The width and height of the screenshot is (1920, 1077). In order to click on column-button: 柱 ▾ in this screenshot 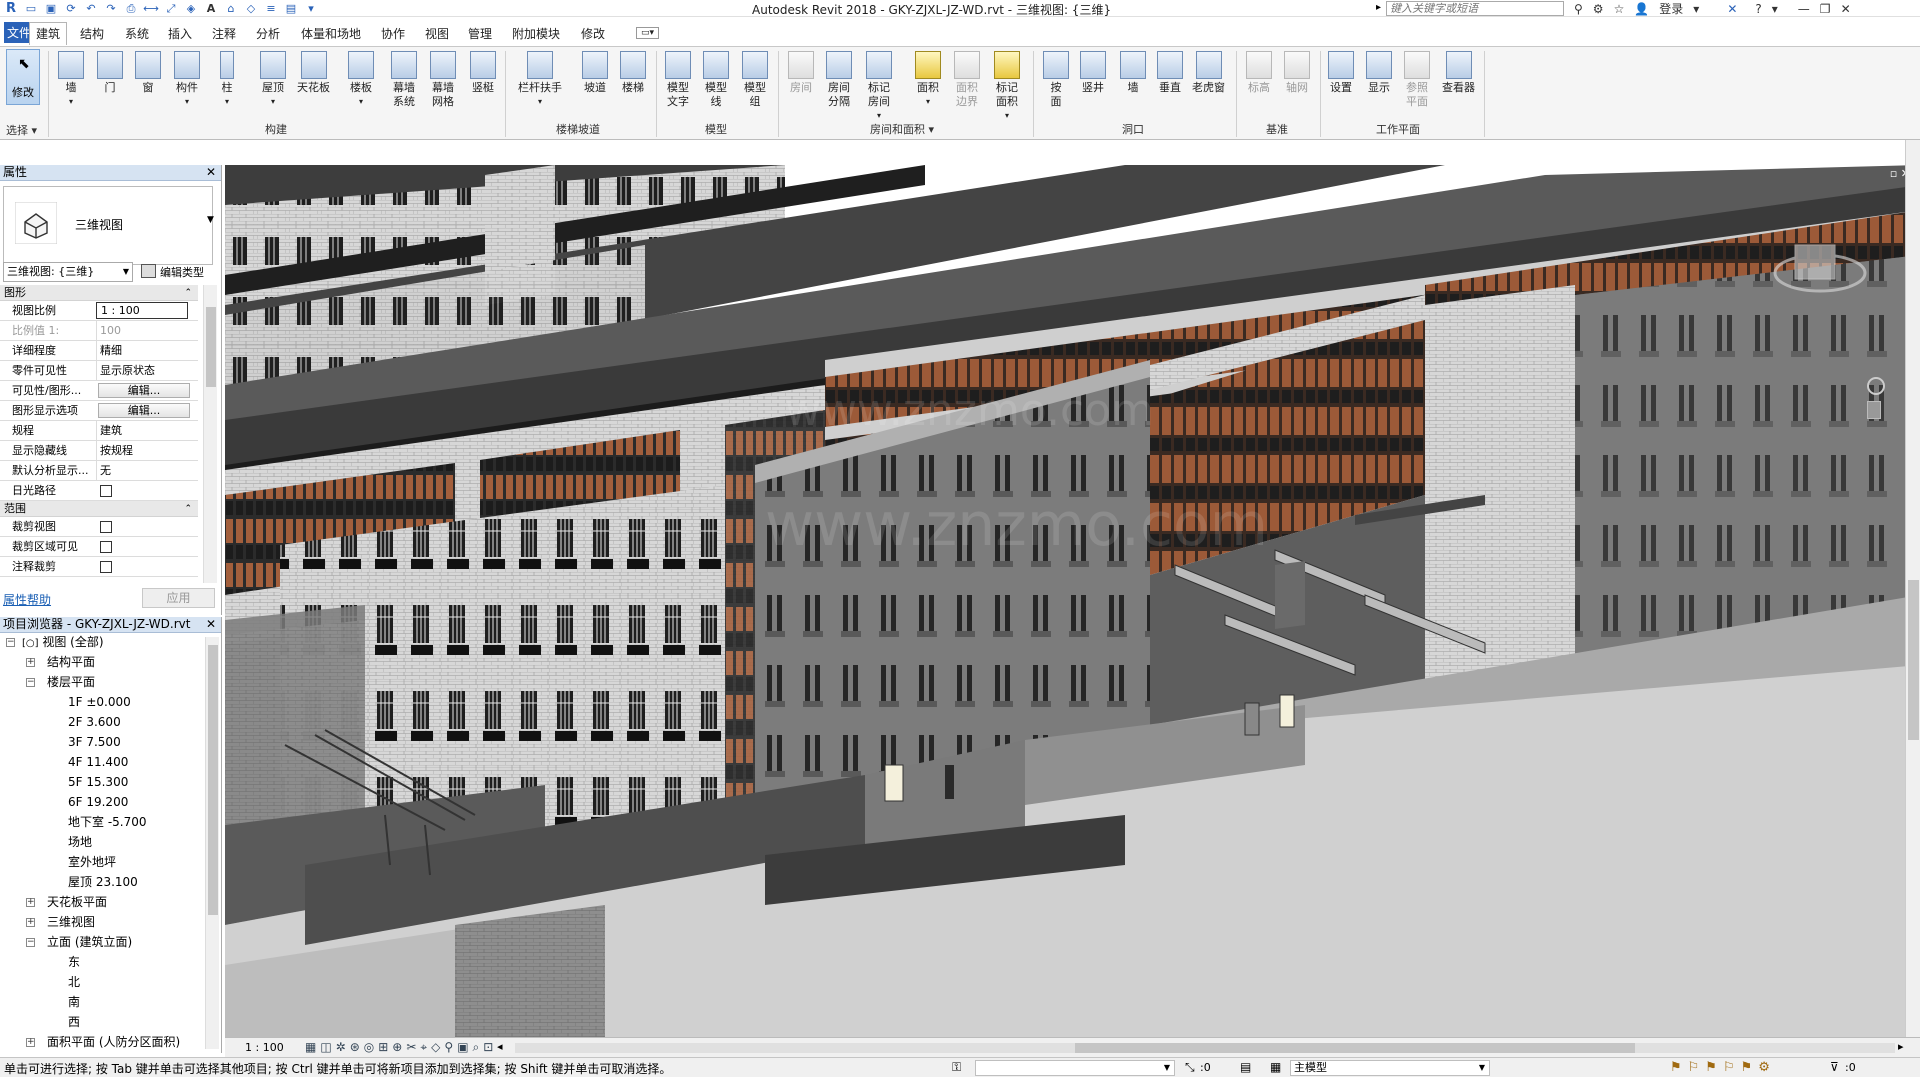, I will do `click(227, 80)`.